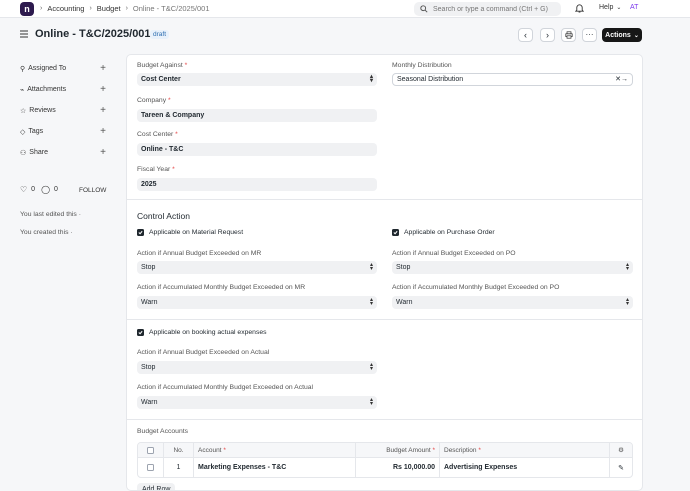  I want to click on budget-against-label: Budget Against *, so click(162, 65).